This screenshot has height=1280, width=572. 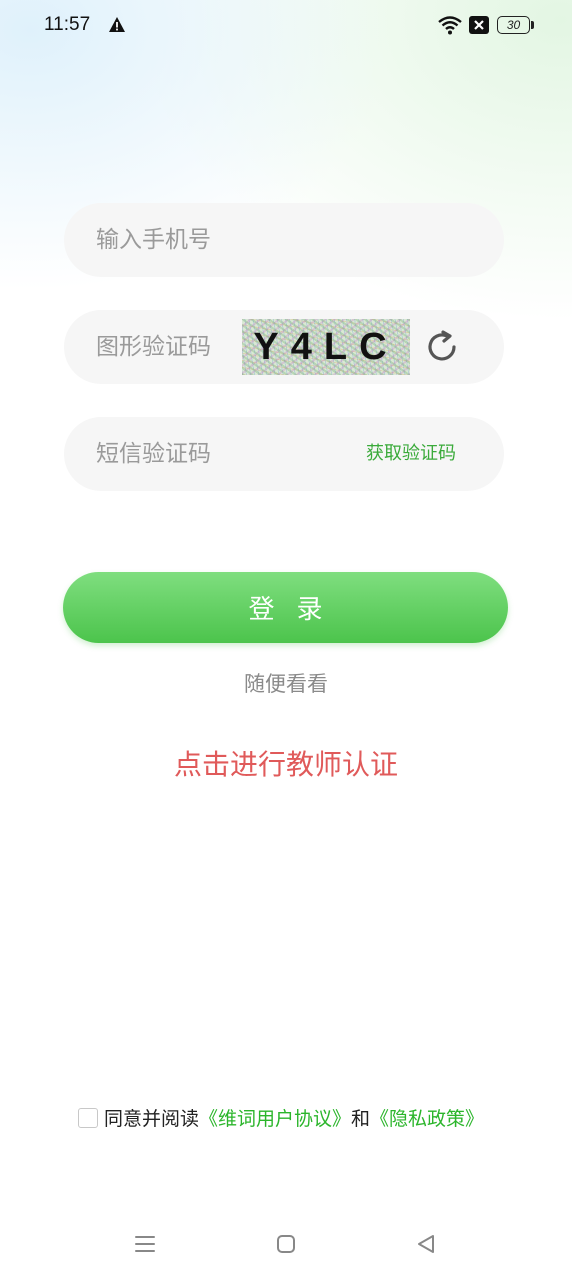 What do you see at coordinates (427, 1119) in the screenshot?
I see `privacy-policy-link: 《隐私政策》` at bounding box center [427, 1119].